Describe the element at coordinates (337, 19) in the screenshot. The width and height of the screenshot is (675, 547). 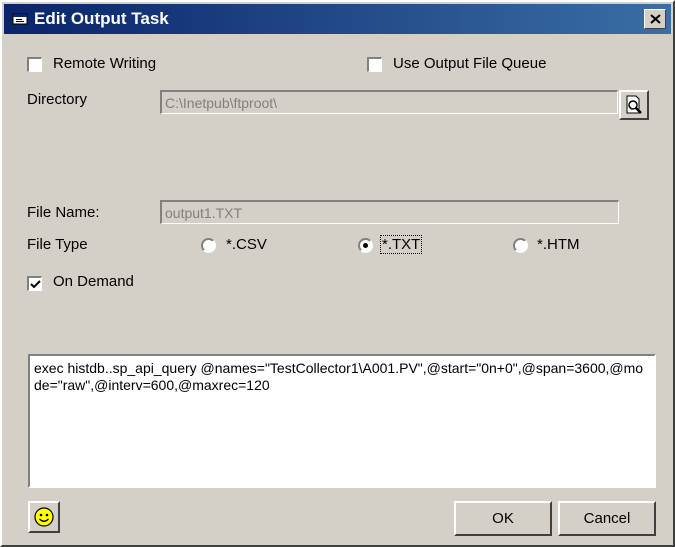
I see `title-bar: Edit Output Task` at that location.